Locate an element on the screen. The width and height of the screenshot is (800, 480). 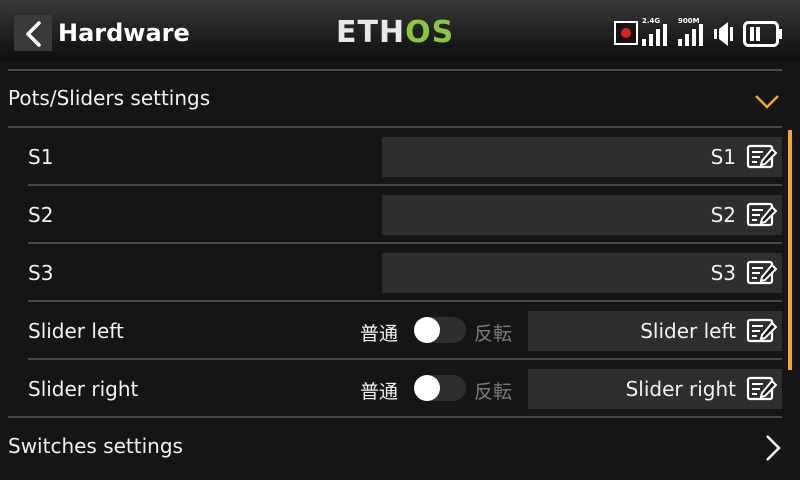
name-field: S2 is located at coordinates (582, 215).